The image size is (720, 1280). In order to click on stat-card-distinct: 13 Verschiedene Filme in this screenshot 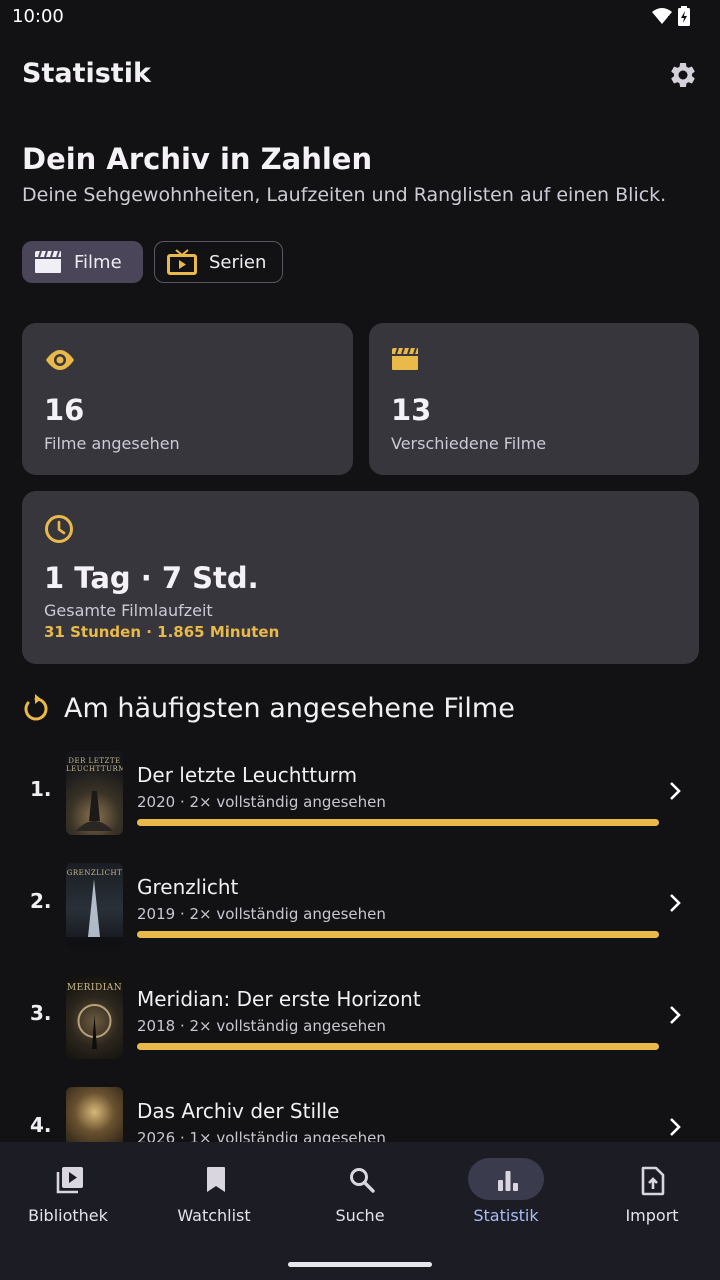, I will do `click(534, 399)`.